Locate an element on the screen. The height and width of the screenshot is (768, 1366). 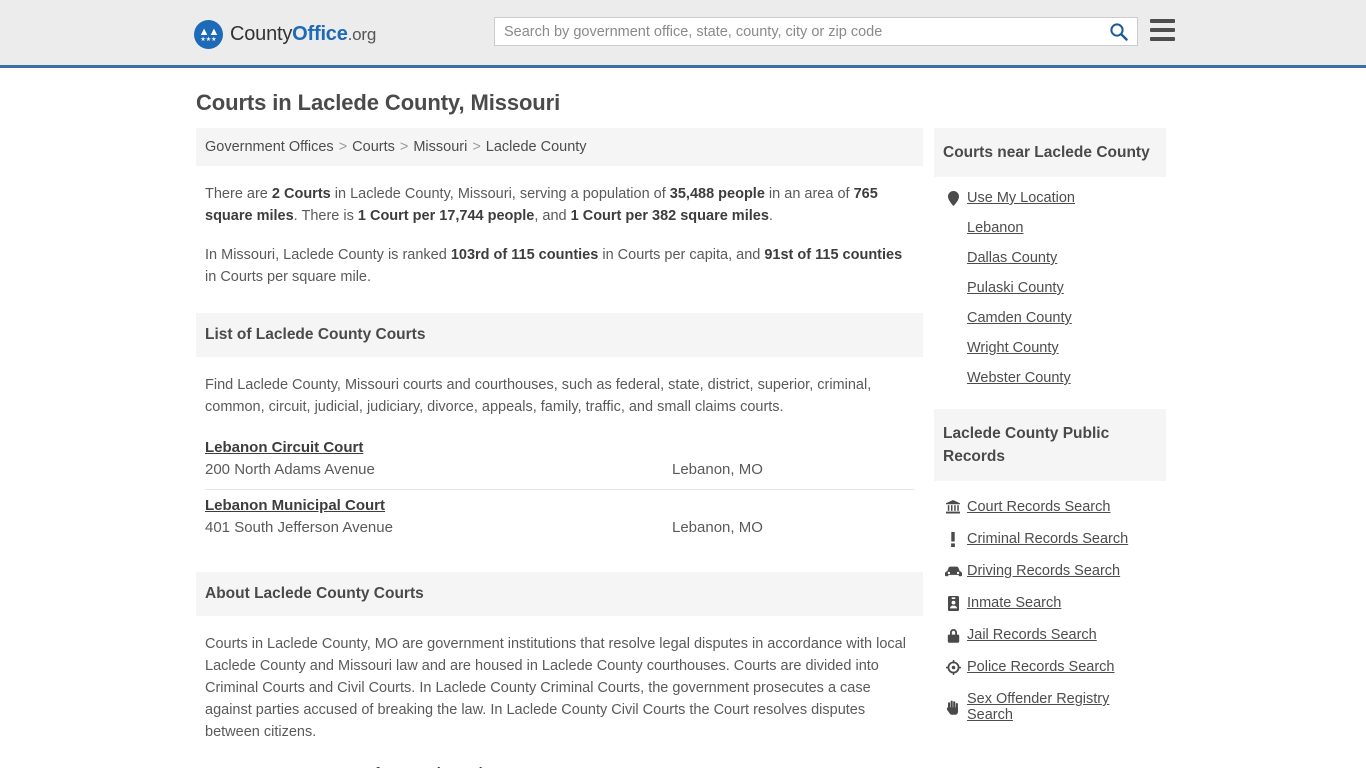
court-name-link: Lebanon Circuit Court is located at coordinates (284, 447).